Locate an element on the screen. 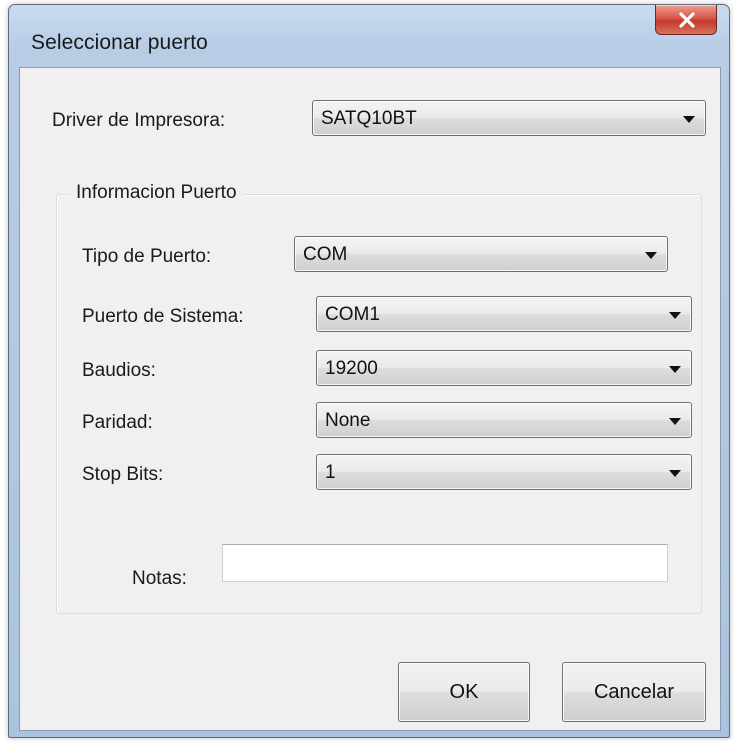 This screenshot has width=734, height=742. system-port-label: Puerto de Sistema: is located at coordinates (163, 316).